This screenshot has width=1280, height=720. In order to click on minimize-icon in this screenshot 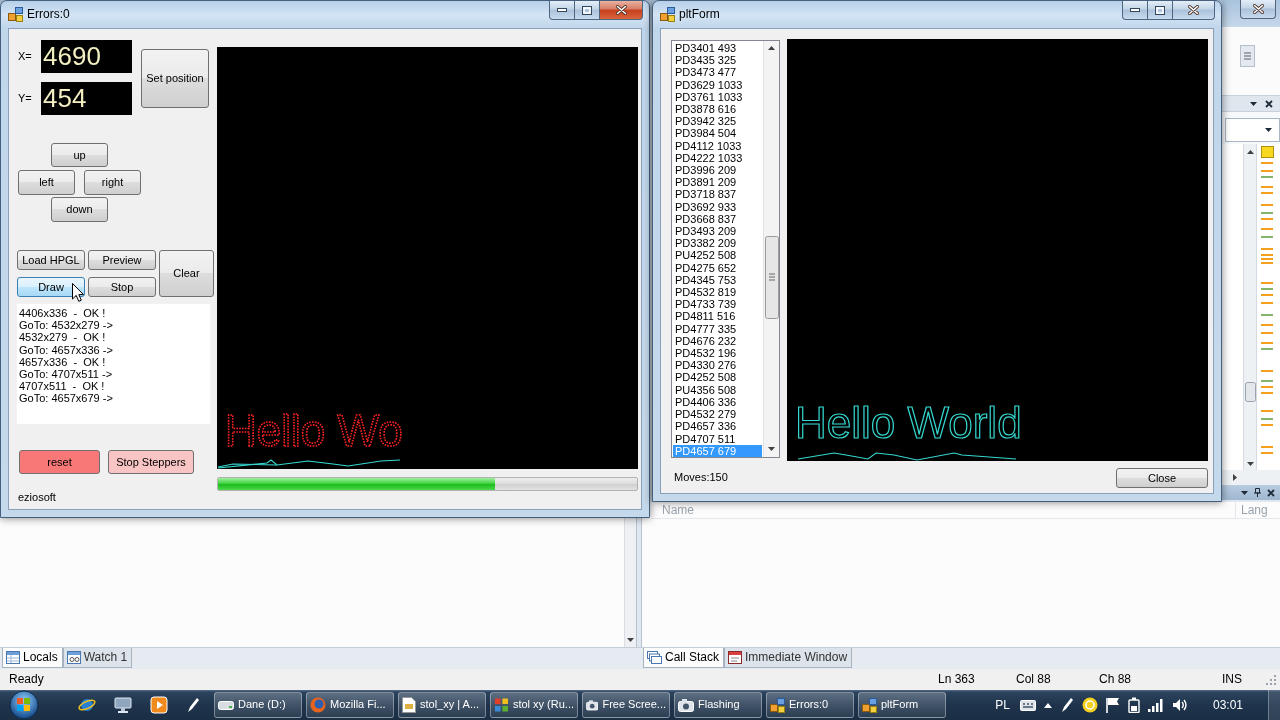, I will do `click(562, 10)`.